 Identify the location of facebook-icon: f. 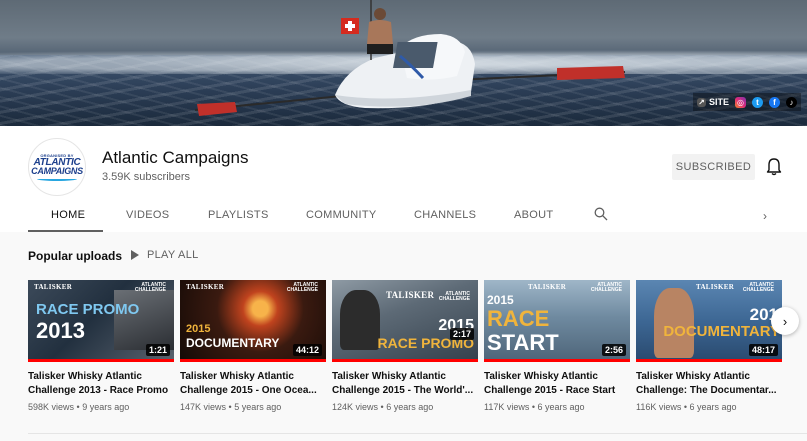
(774, 102).